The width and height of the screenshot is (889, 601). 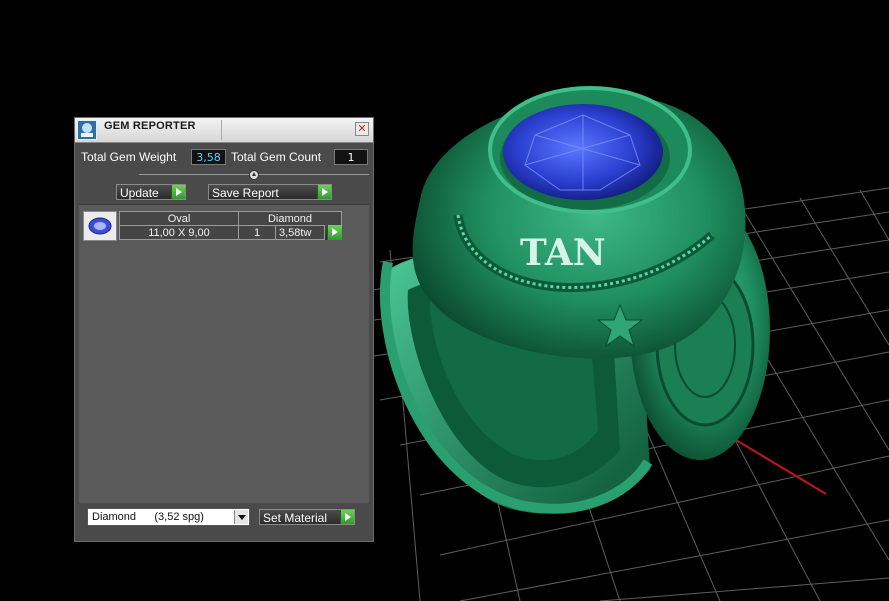 What do you see at coordinates (563, 253) in the screenshot?
I see `ring-engraving: TAN` at bounding box center [563, 253].